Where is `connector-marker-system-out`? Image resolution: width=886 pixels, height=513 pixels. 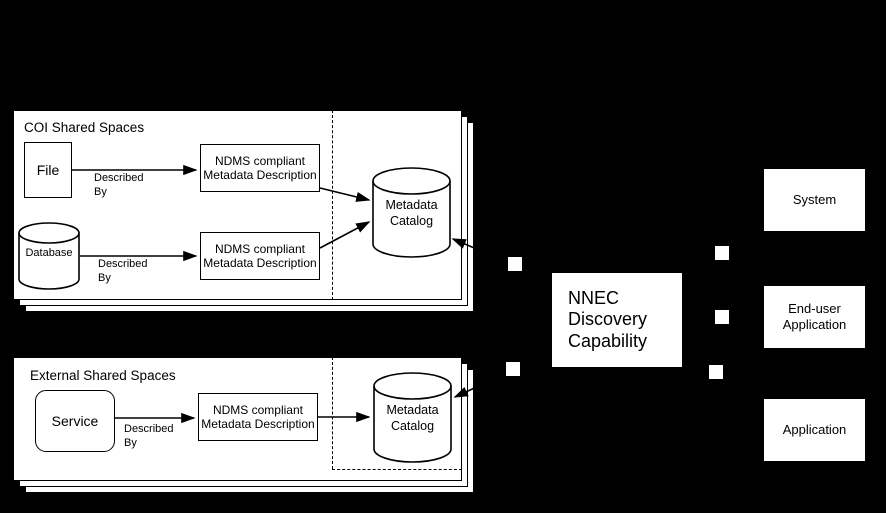 connector-marker-system-out is located at coordinates (722, 253).